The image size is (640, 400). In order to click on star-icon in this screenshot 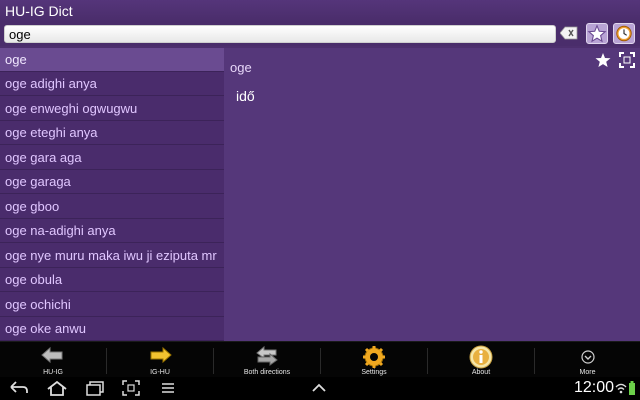, I will do `click(597, 33)`.